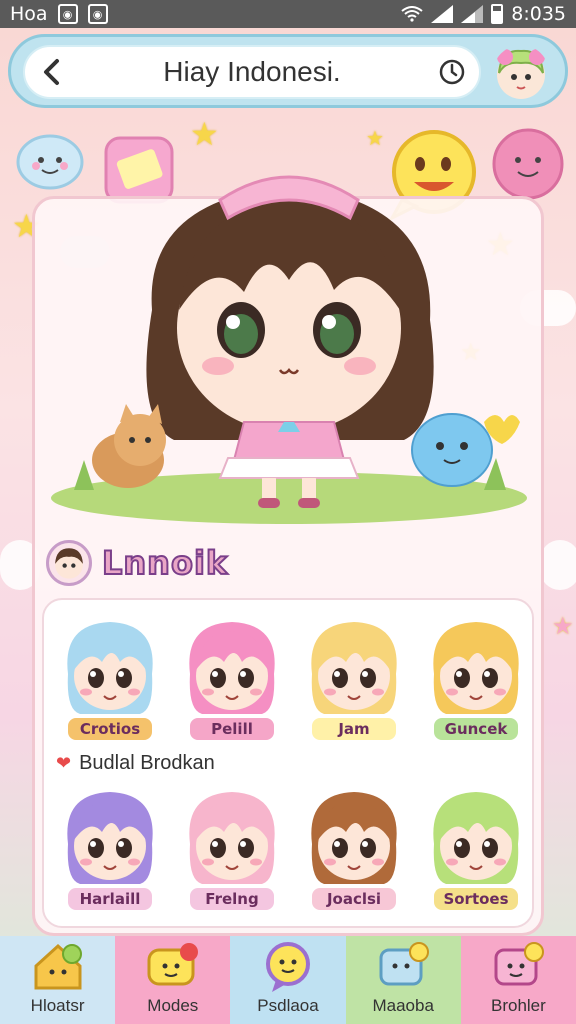 This screenshot has width=576, height=1024. I want to click on section-title: Lnnoik, so click(165, 563).